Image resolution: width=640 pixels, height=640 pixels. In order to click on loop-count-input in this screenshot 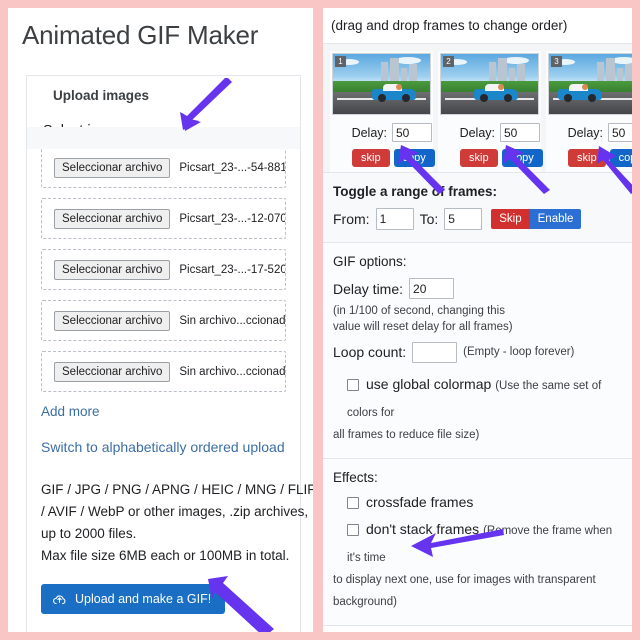, I will do `click(435, 352)`.